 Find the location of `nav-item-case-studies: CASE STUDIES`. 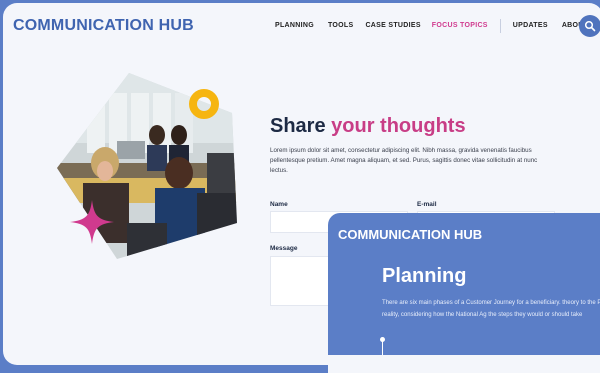

nav-item-case-studies: CASE STUDIES is located at coordinates (392, 27).